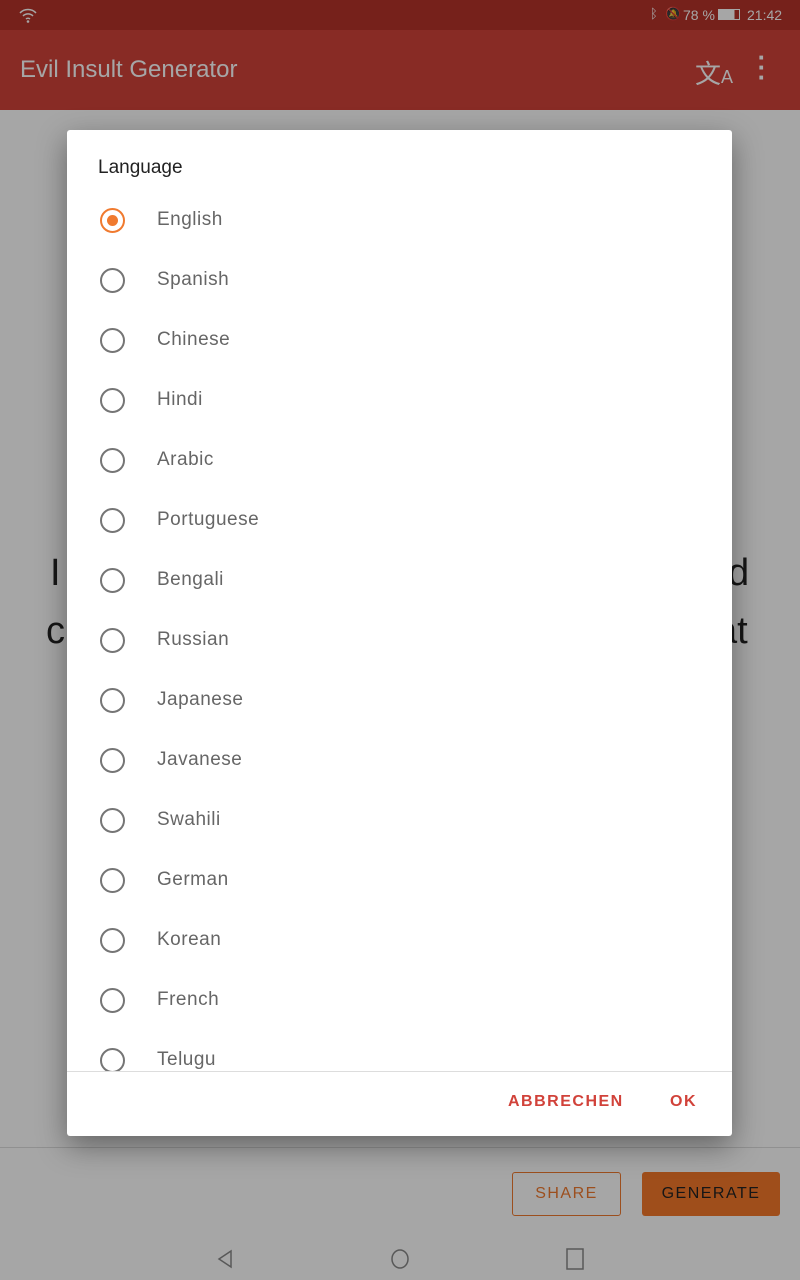  What do you see at coordinates (188, 999) in the screenshot?
I see `language-label: French` at bounding box center [188, 999].